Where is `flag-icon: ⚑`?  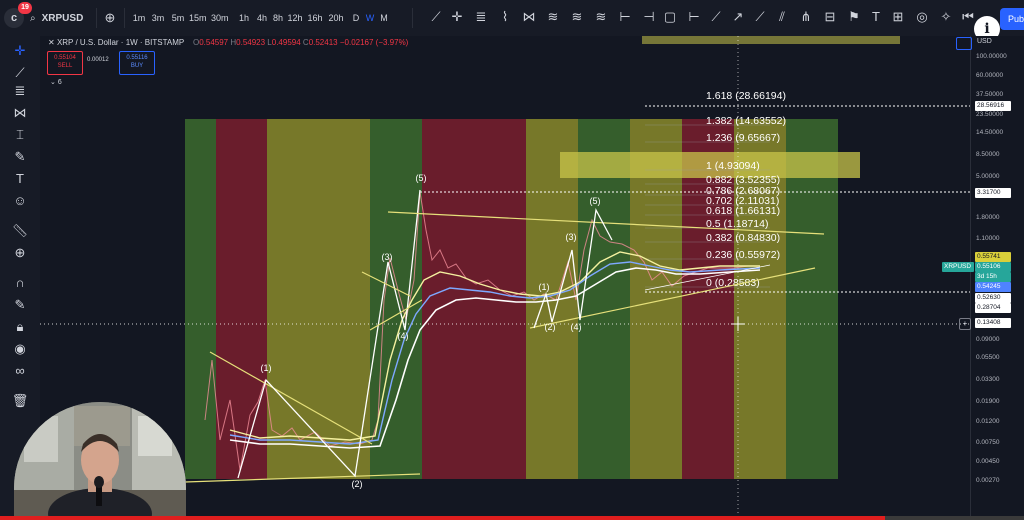 flag-icon: ⚑ is located at coordinates (854, 17).